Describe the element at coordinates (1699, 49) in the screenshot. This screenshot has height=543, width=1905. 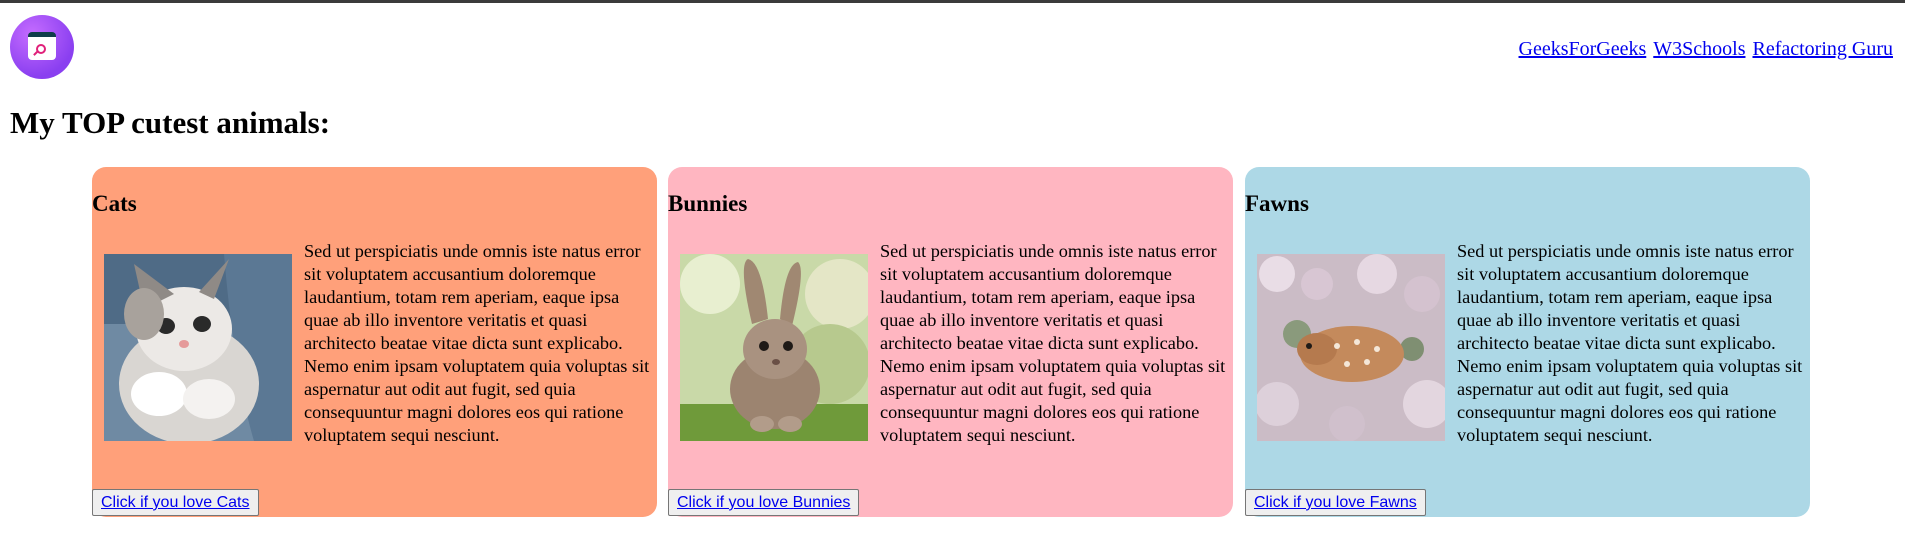
I see `nav-link-w3schools: W3Schools` at that location.